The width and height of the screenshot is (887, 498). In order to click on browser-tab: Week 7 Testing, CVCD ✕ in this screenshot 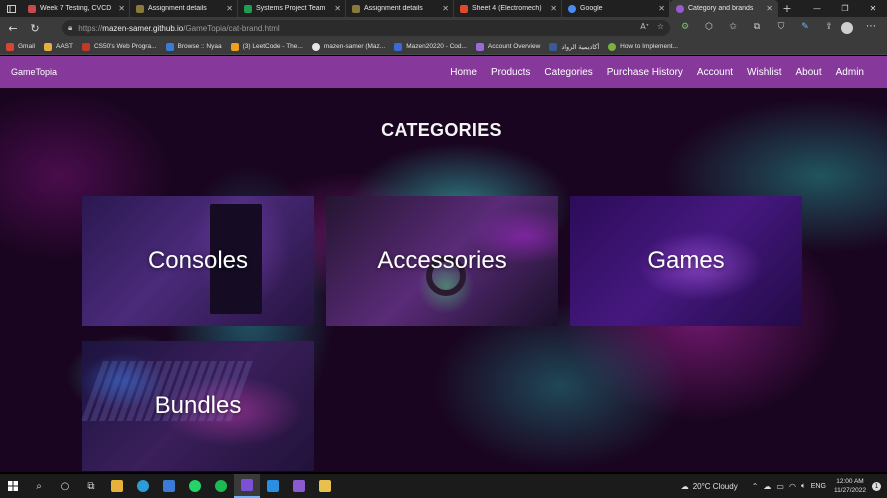, I will do `click(76, 8)`.